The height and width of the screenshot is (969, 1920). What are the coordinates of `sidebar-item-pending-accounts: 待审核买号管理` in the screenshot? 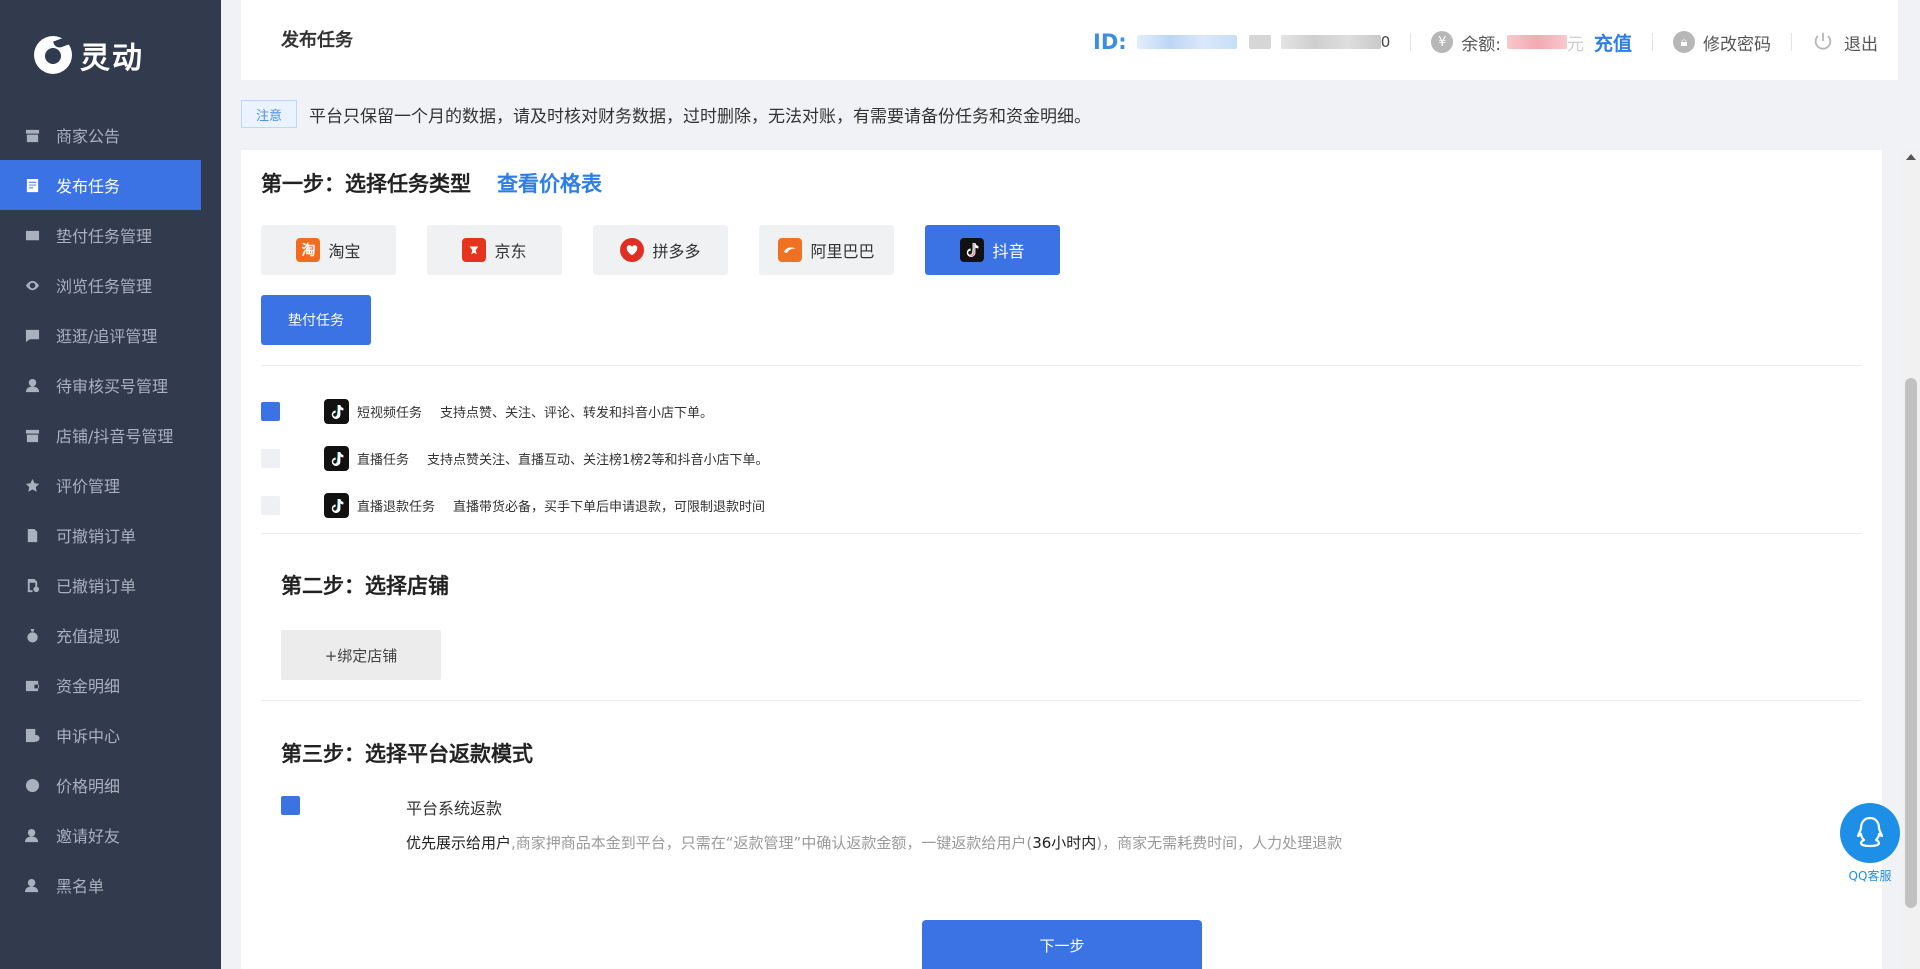 It's located at (100, 385).